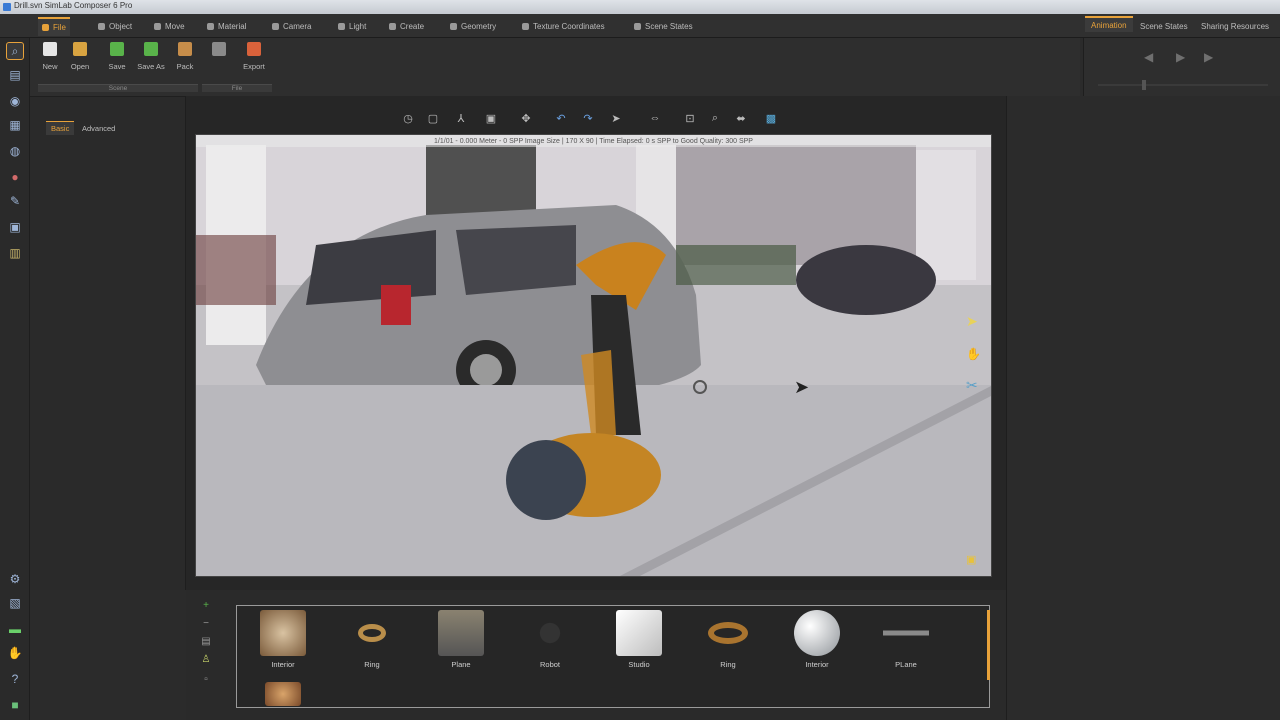  What do you see at coordinates (80, 62) in the screenshot?
I see `open-button: Open` at bounding box center [80, 62].